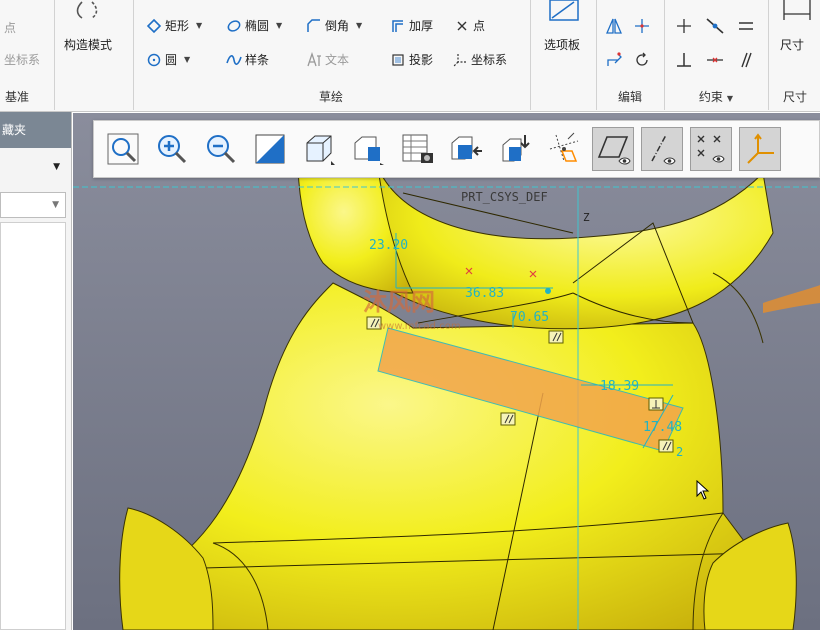 This screenshot has height=630, width=820. What do you see at coordinates (613, 149) in the screenshot?
I see `plane-display-toggle` at bounding box center [613, 149].